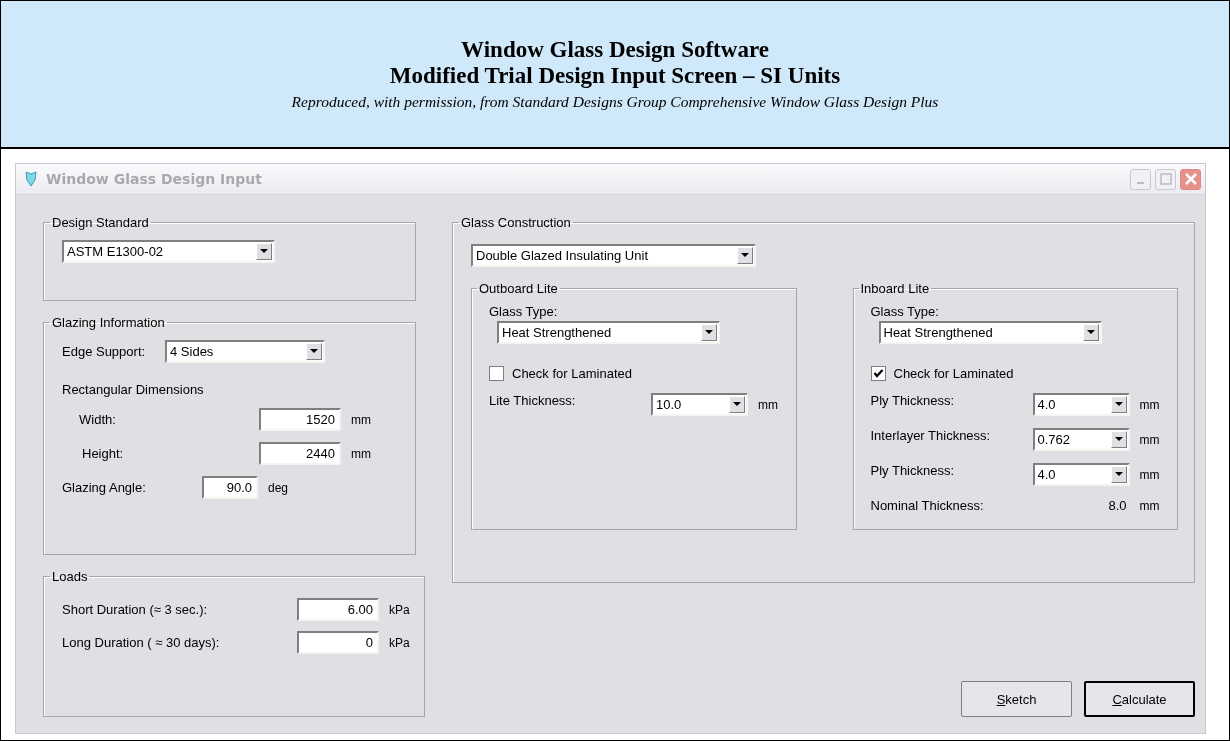 The width and height of the screenshot is (1230, 741). Describe the element at coordinates (1117, 505) in the screenshot. I see `value-readout: 8.0` at that location.